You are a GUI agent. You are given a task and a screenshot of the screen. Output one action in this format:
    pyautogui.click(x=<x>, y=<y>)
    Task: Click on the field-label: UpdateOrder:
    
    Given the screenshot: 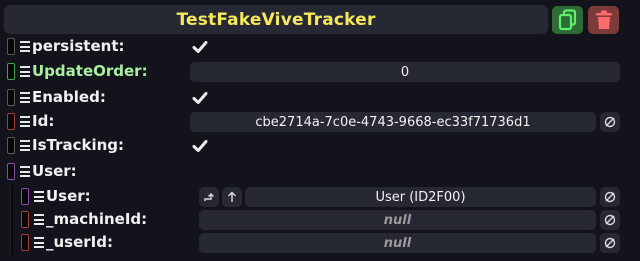 What is the action you would take?
    pyautogui.click(x=90, y=71)
    